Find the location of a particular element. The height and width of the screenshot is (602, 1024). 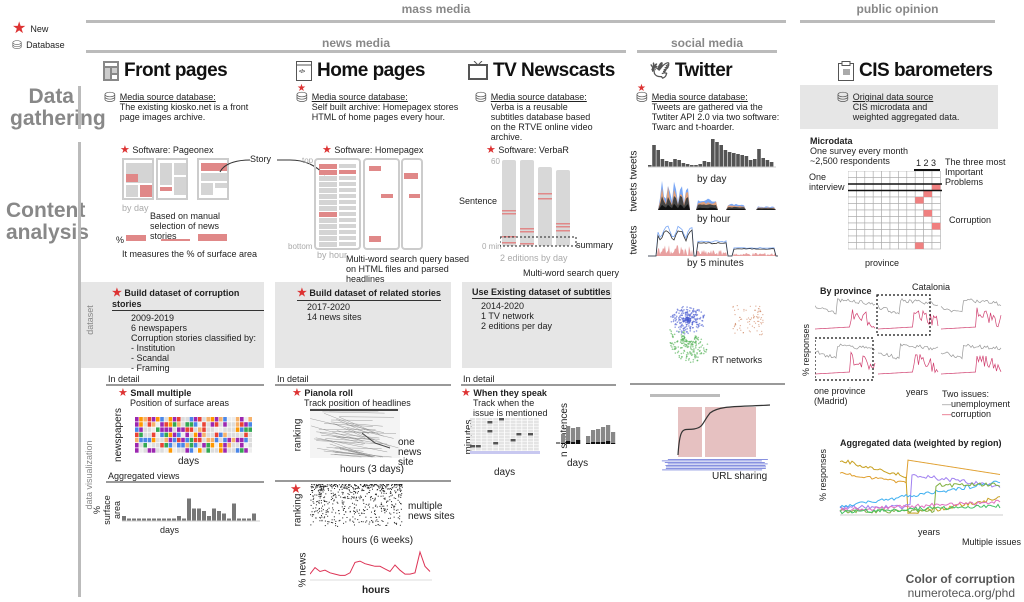

homepagex-diagram is located at coordinates (368, 204).